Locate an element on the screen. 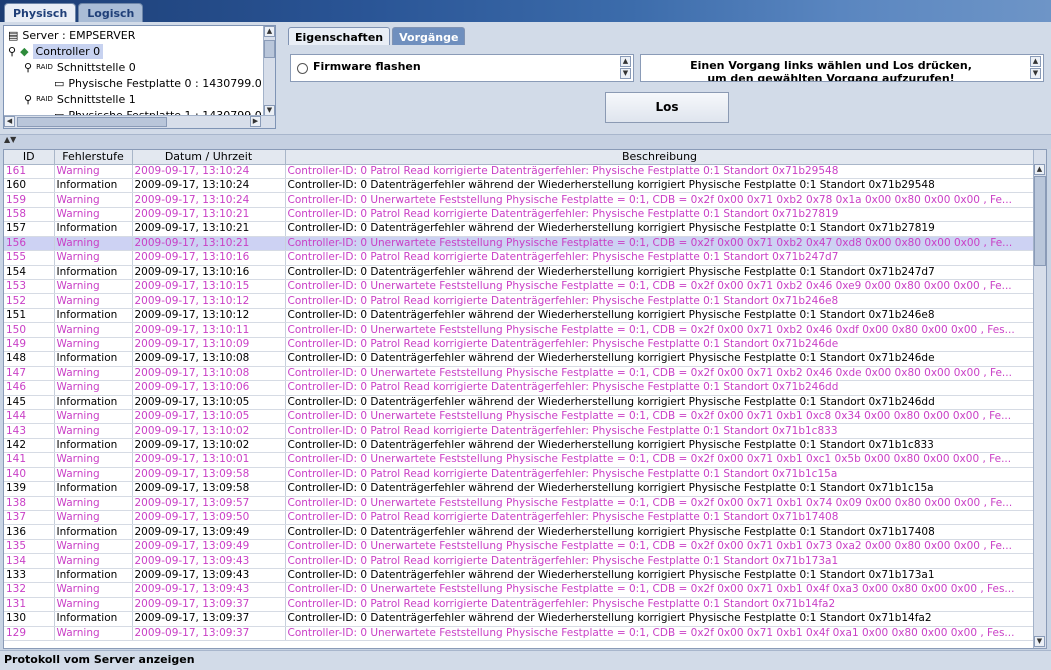  tree-horizontal-scrollbar: ◀ ▶ is located at coordinates (139, 121).